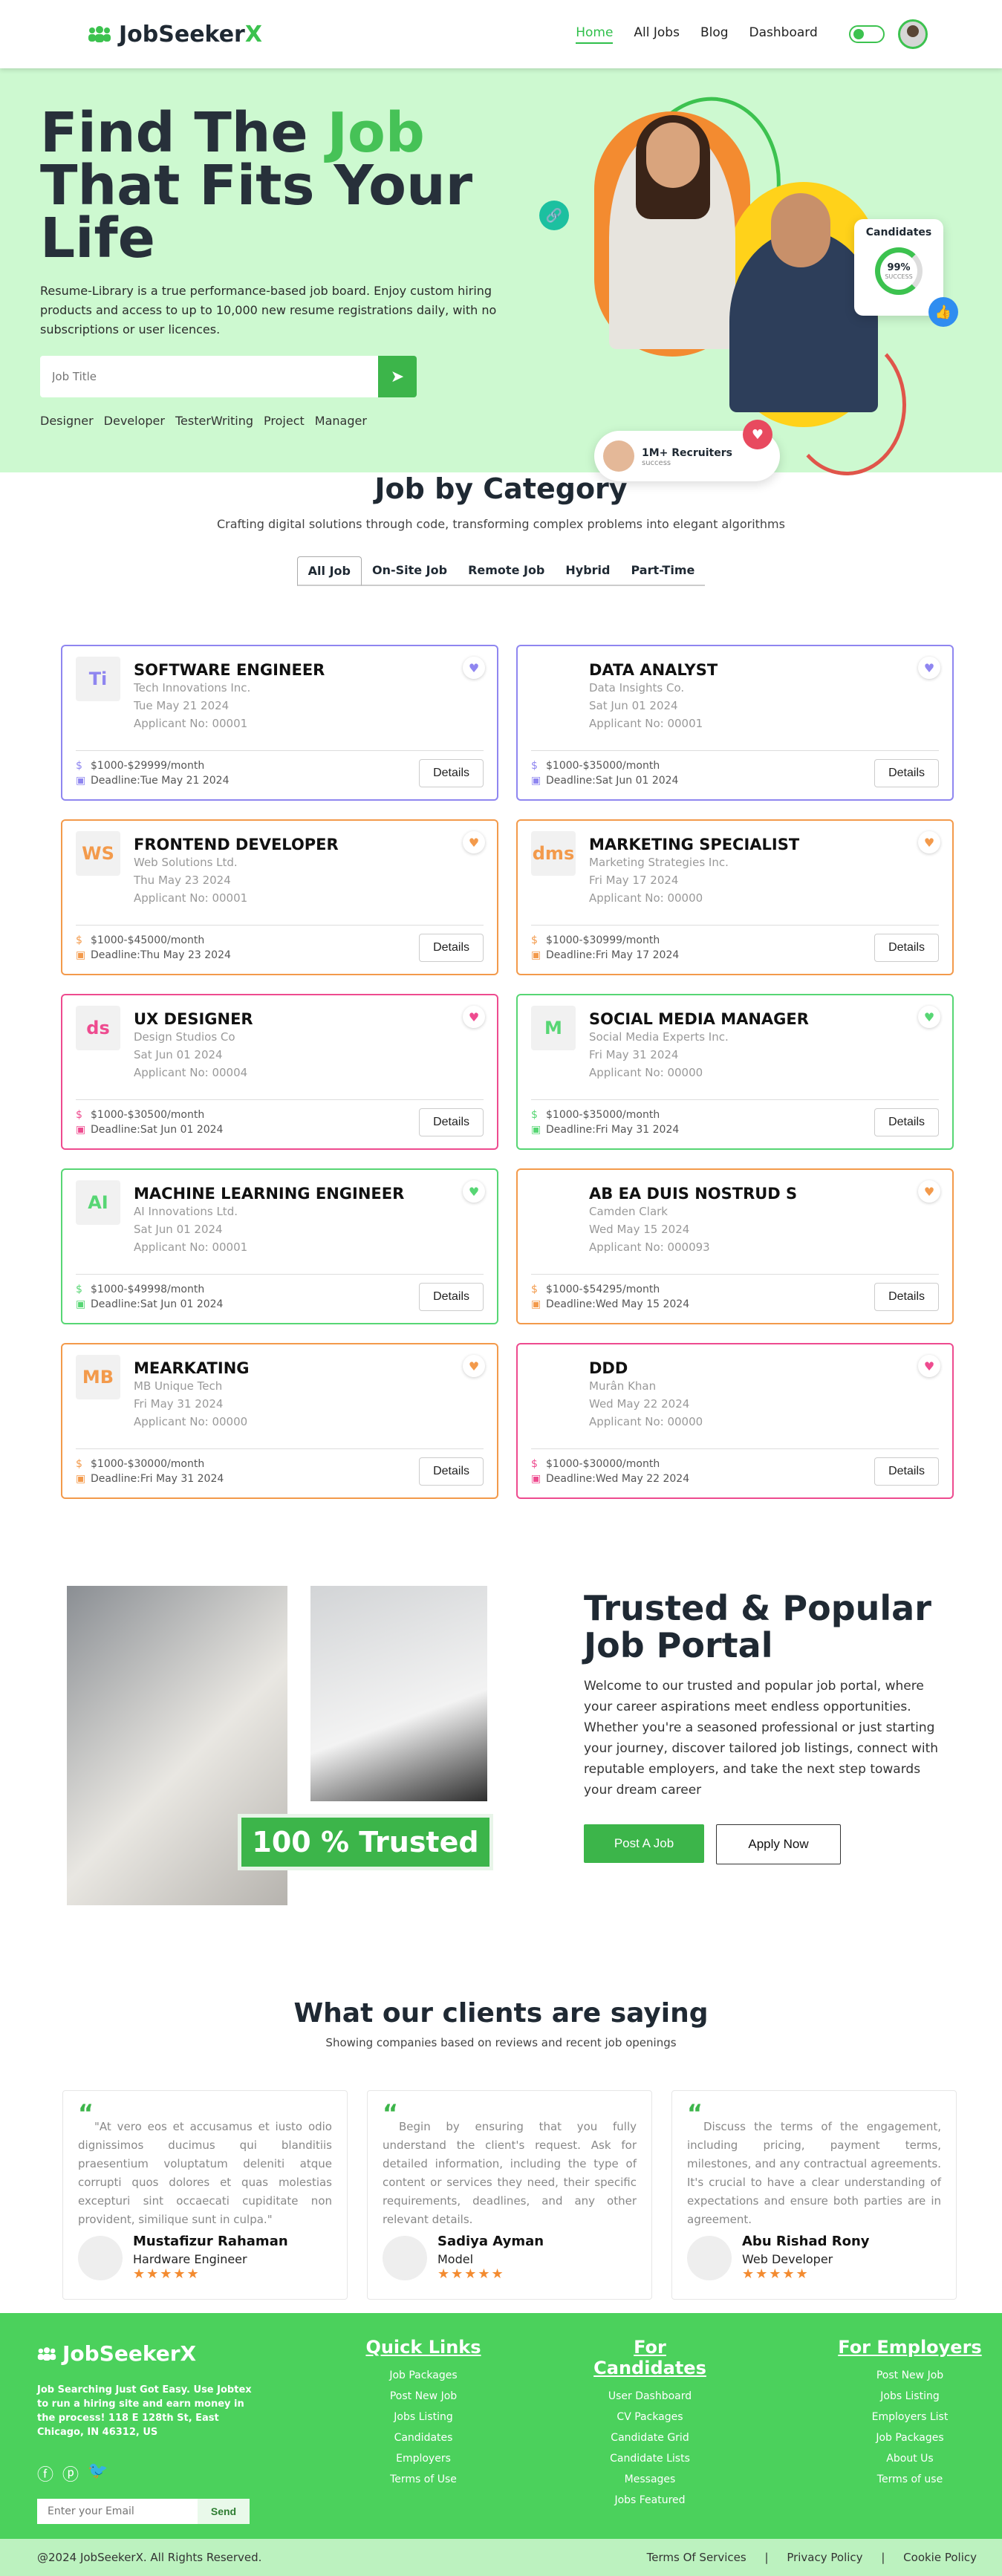  I want to click on footer-link: Candidates, so click(423, 2437).